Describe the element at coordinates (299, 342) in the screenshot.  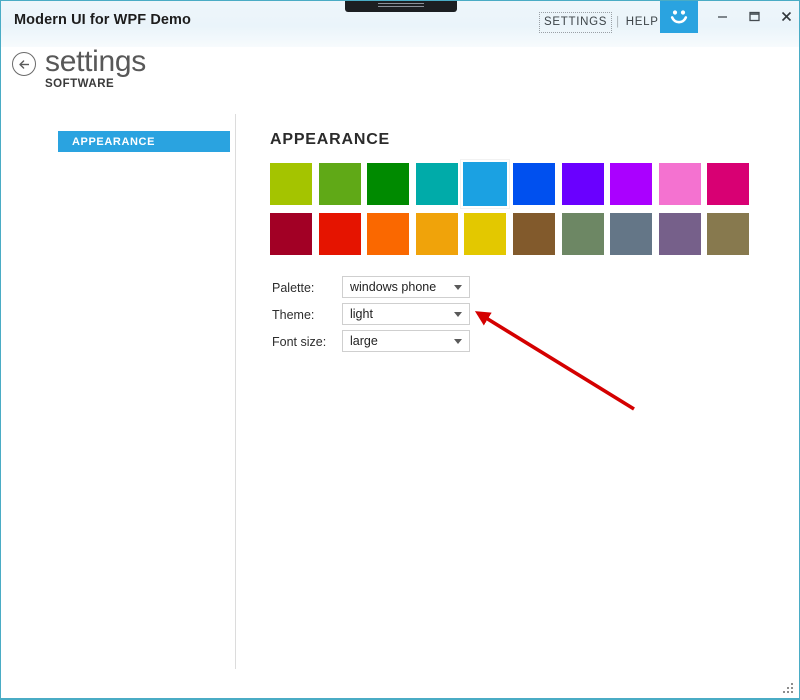
I see `font-size-label: Font size:` at that location.